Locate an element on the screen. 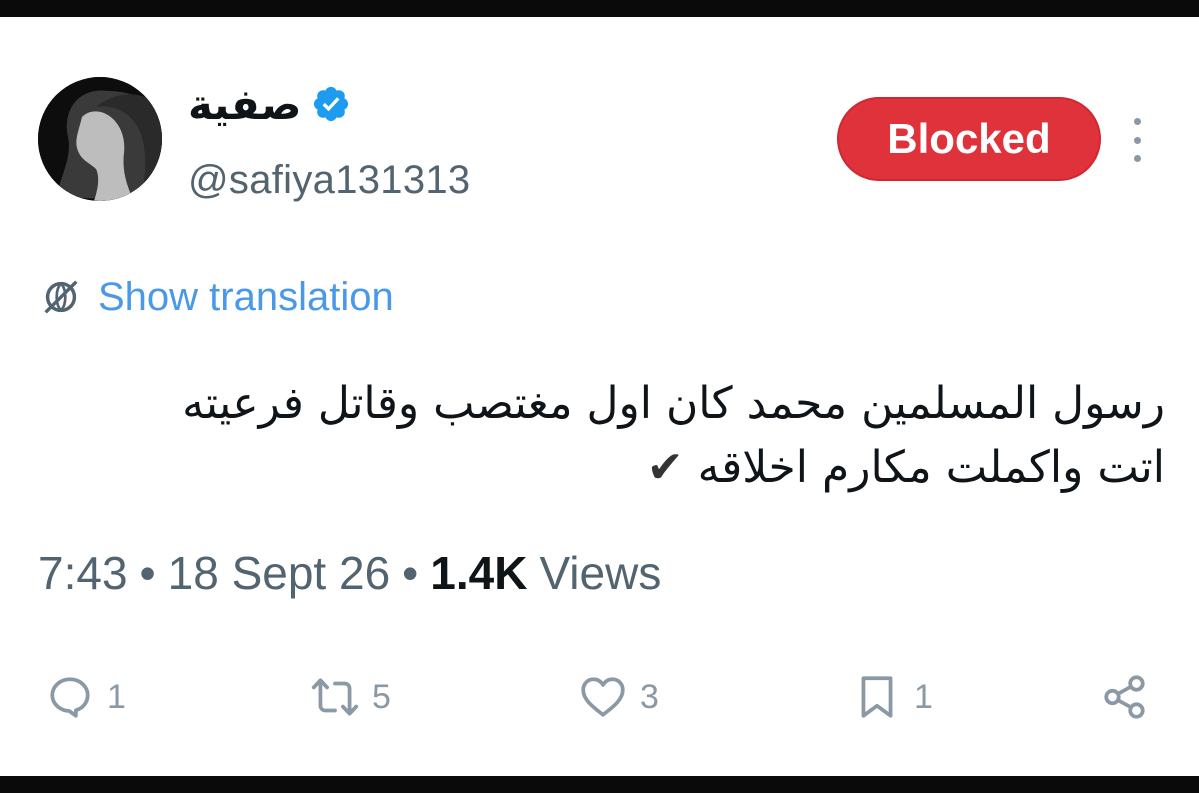 This screenshot has height=793, width=1199. tweet-meta: 7:43 • 18 Sept 26 • 1.4K Views is located at coordinates (349, 573).